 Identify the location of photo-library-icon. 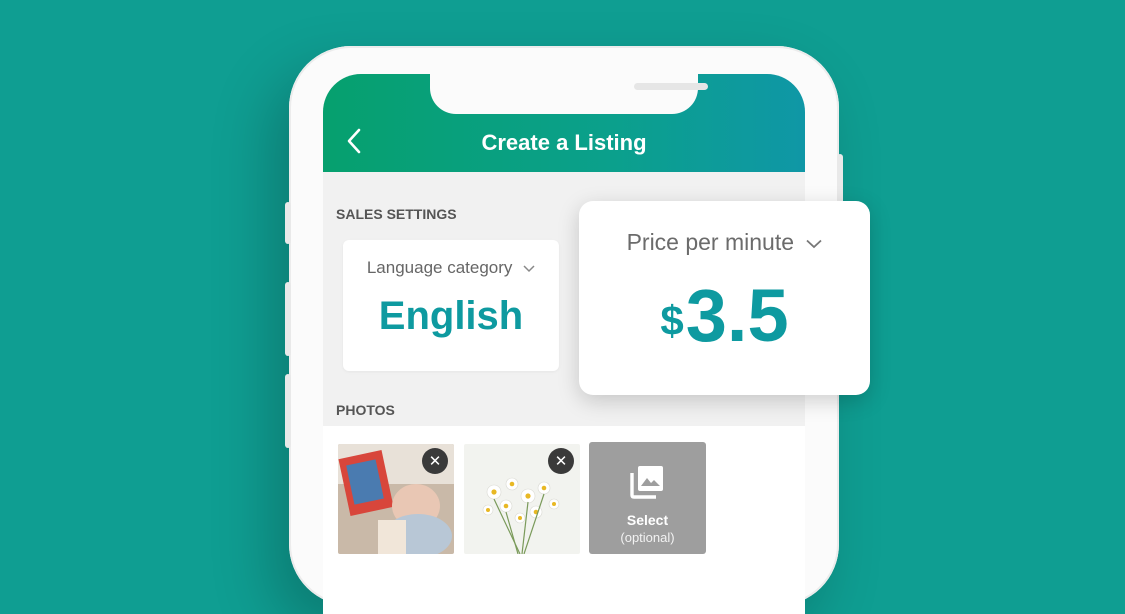
(646, 482).